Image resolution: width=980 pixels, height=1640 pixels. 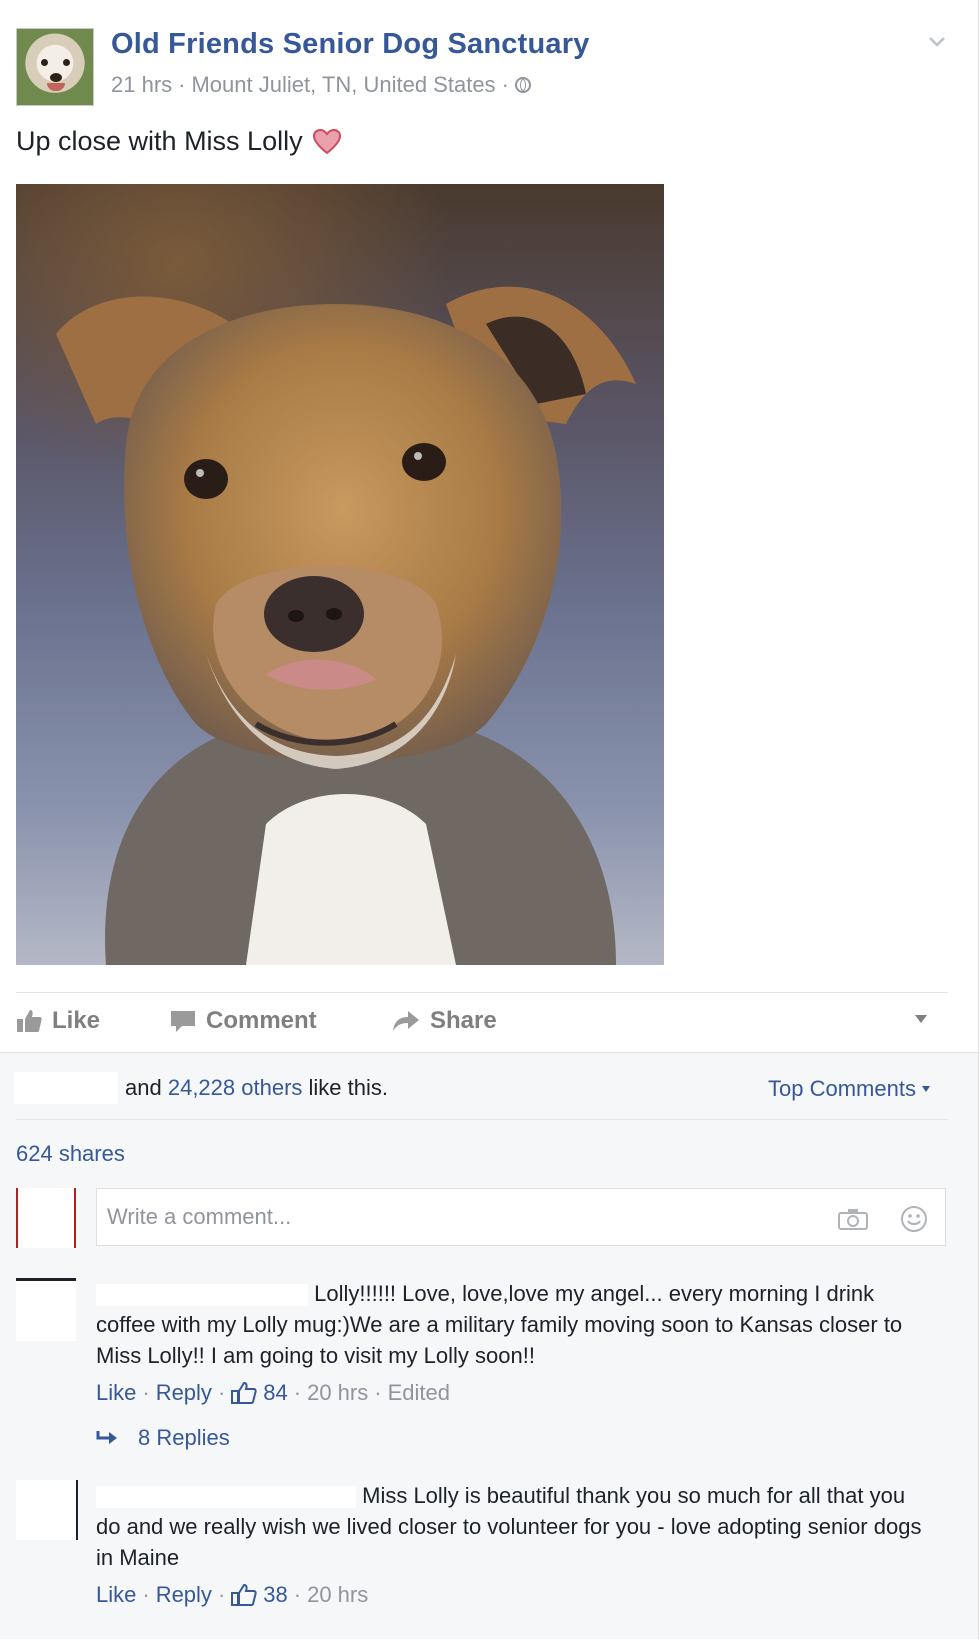 I want to click on top-comments-label: Top Comments, so click(x=842, y=1088).